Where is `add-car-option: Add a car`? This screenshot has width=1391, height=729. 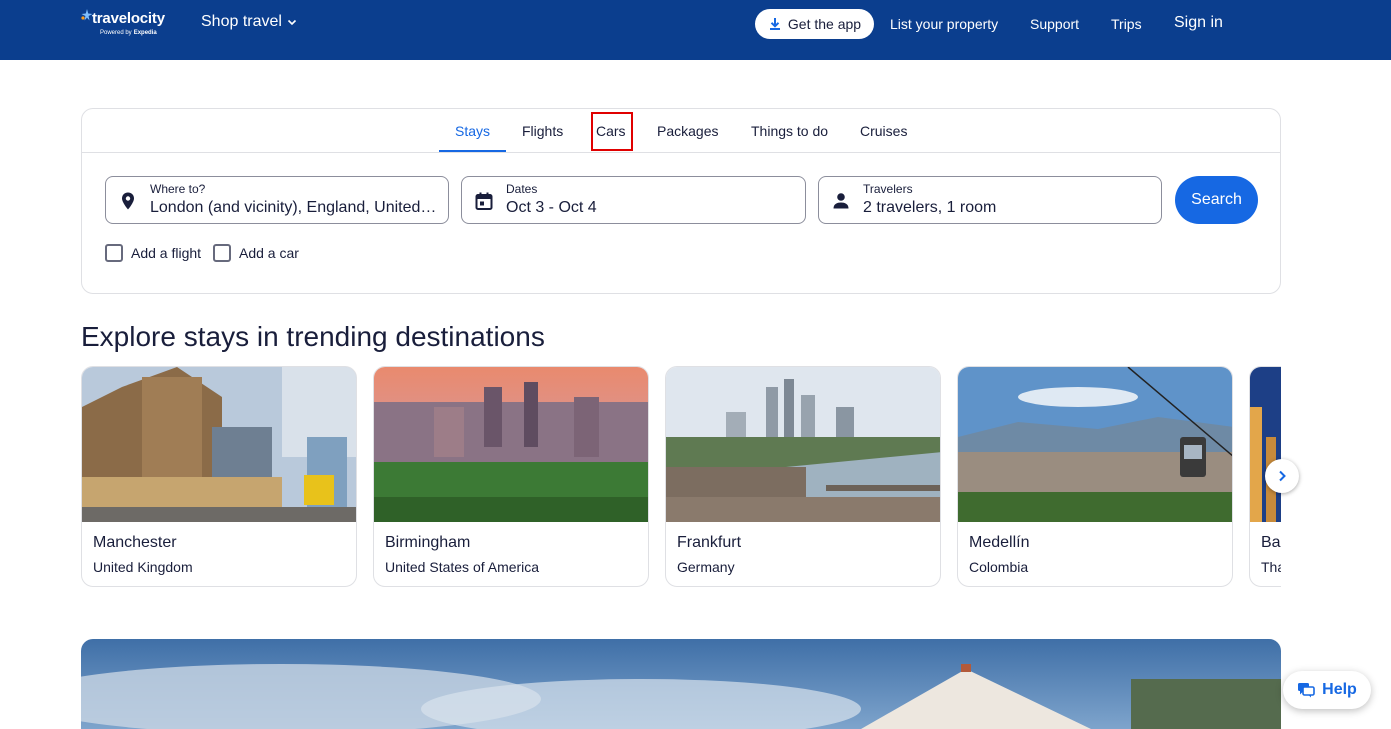 add-car-option: Add a car is located at coordinates (256, 253).